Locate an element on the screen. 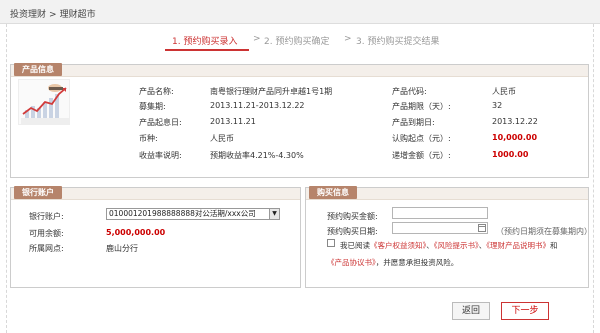 The height and width of the screenshot is (333, 600). agreement-line-1: 我已阅读《客户权益须知》、《风险提示书》、《理财产品说明书》和 is located at coordinates (449, 245).